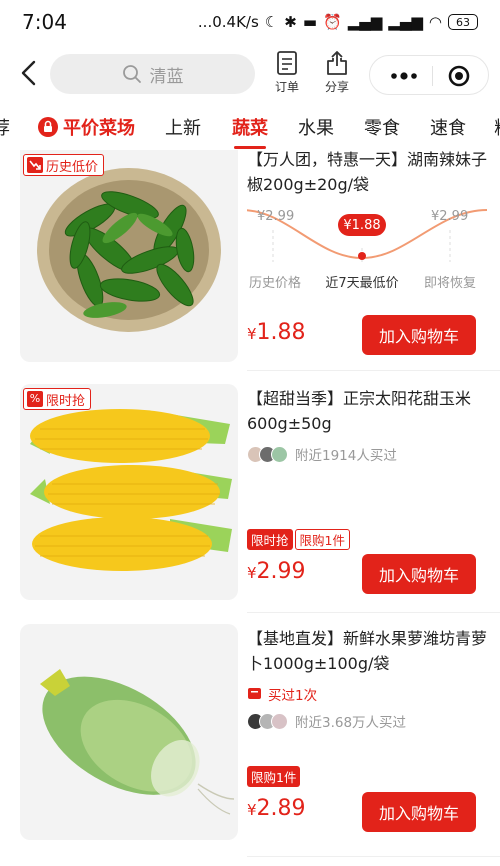  Describe the element at coordinates (336, 87) in the screenshot. I see `share-label: 分享` at that location.